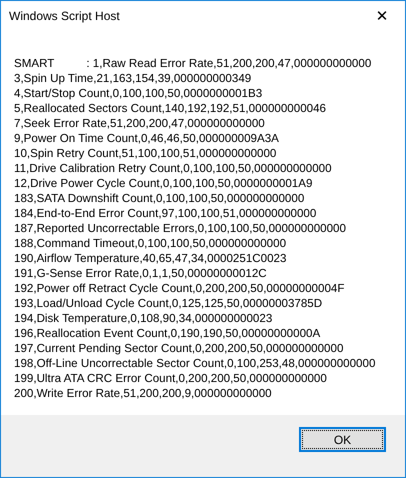 This screenshot has width=406, height=478. I want to click on message-line: 187,Reported Uncorrectable Errors,0,100,100,50,000000000000, so click(180, 228).